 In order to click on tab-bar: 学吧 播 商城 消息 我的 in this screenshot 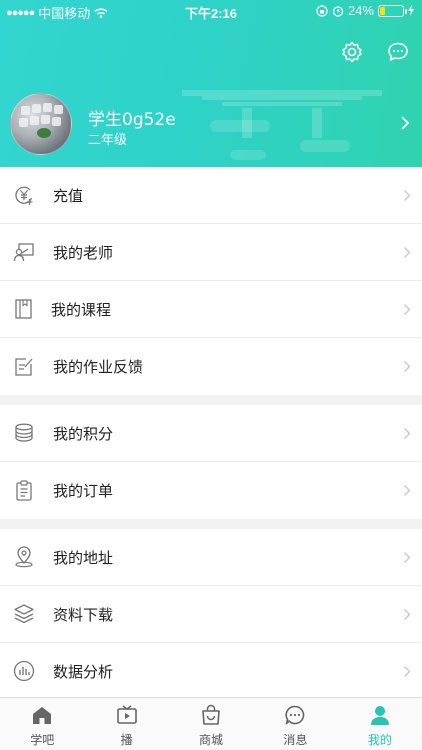, I will do `click(211, 723)`.